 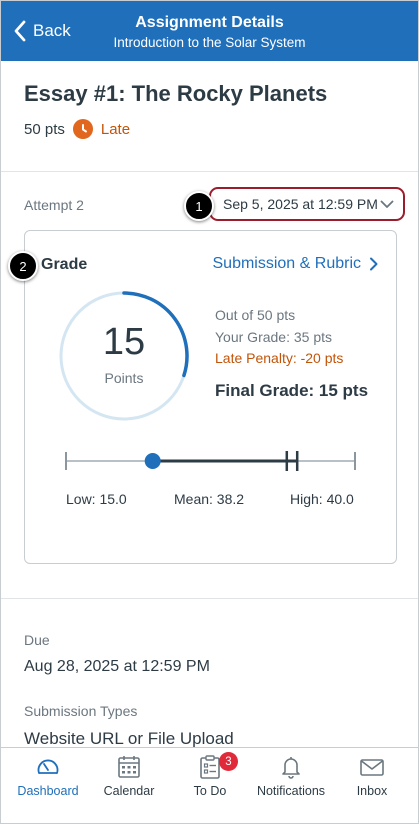 What do you see at coordinates (274, 336) in the screenshot?
I see `your-grade-text: Your Grade: 35 pts` at bounding box center [274, 336].